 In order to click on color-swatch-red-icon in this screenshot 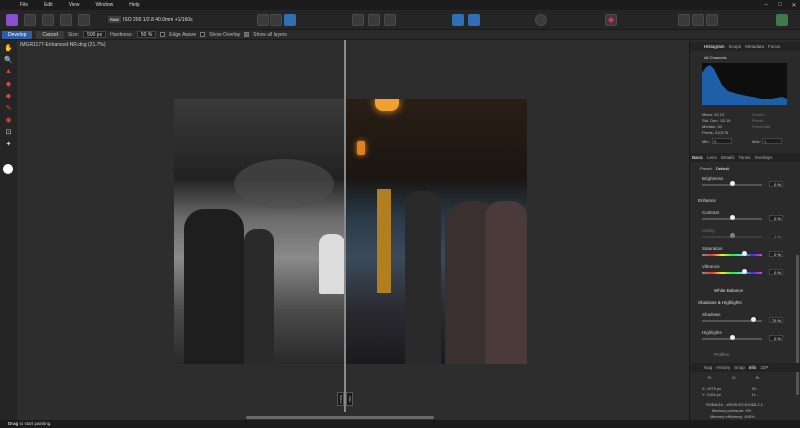, I will do `click(684, 20)`.